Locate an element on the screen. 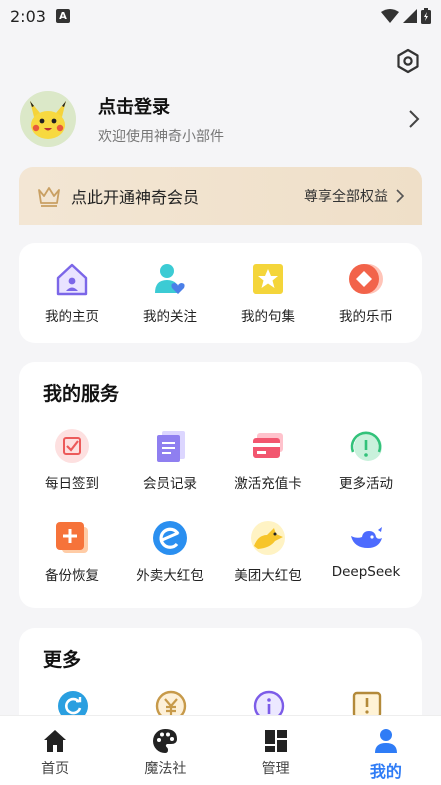 This screenshot has height=785, width=441. card-icon is located at coordinates (268, 445).